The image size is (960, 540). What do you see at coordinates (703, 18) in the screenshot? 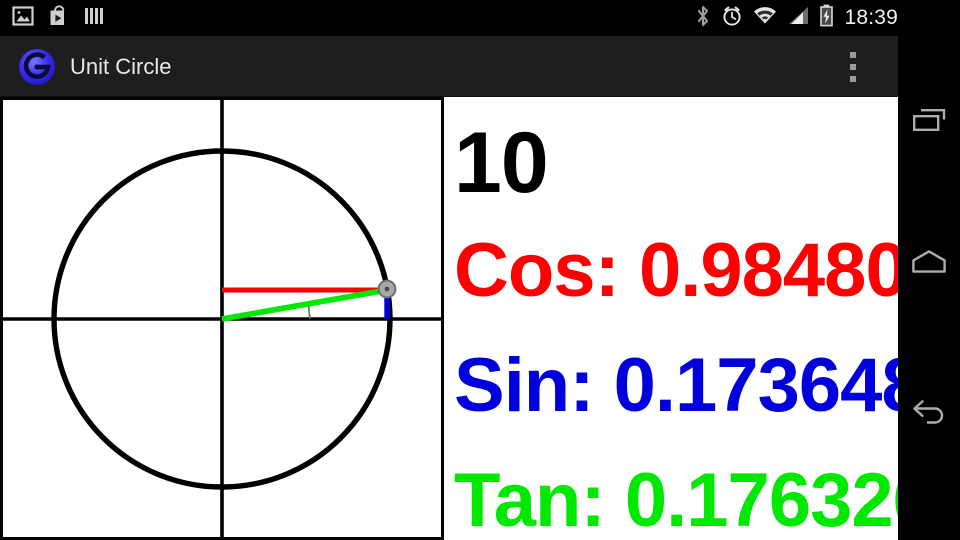
I see `bluetooth-icon` at bounding box center [703, 18].